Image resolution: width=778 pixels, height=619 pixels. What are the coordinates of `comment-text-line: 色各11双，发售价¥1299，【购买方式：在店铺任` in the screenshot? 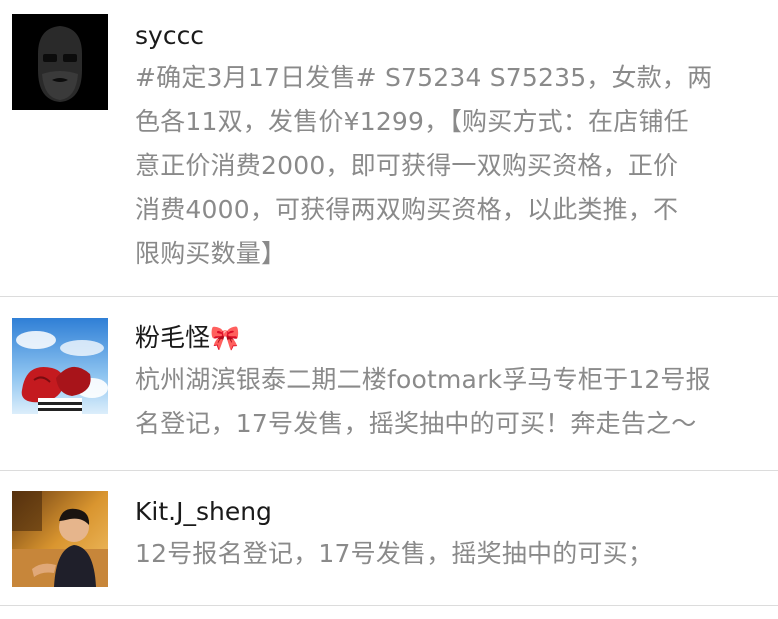 It's located at (412, 121).